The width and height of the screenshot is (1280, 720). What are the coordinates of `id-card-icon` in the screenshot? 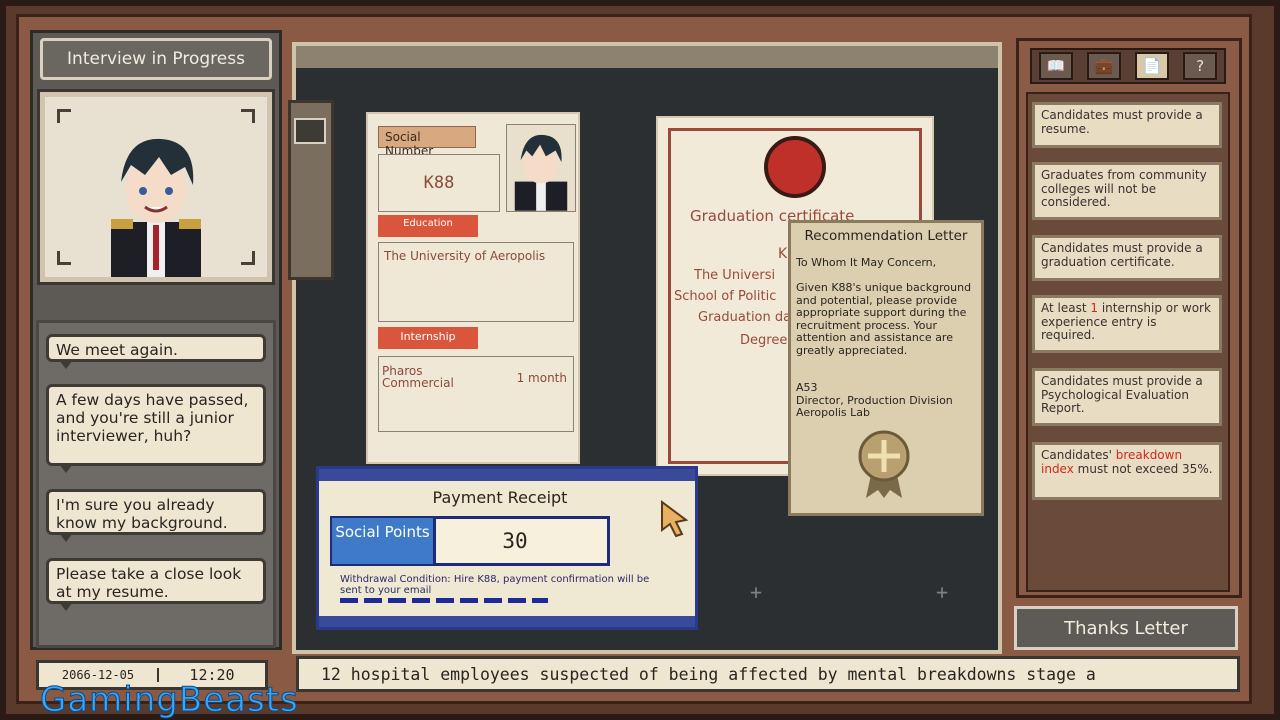 It's located at (310, 131).